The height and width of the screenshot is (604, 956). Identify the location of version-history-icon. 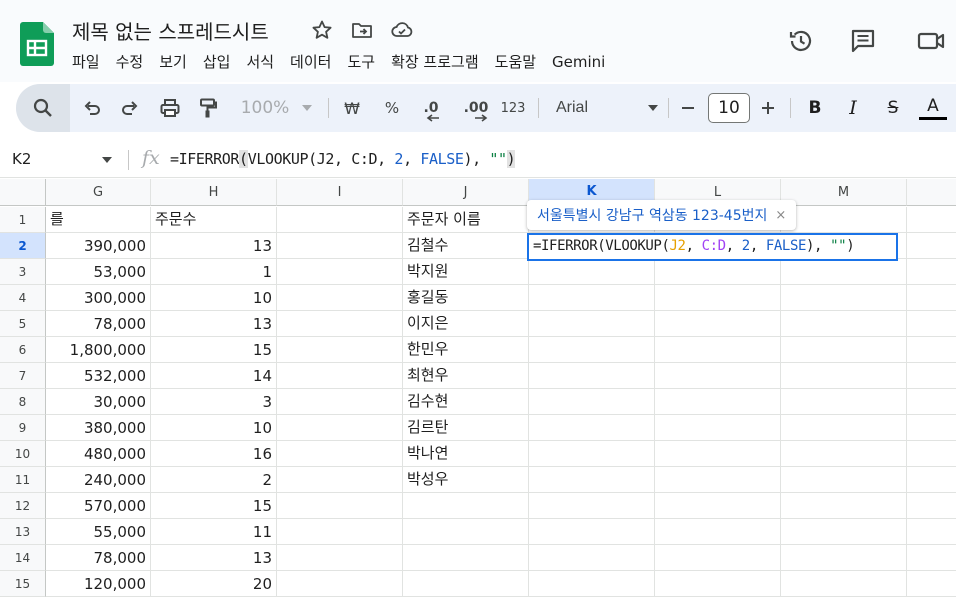
(801, 41).